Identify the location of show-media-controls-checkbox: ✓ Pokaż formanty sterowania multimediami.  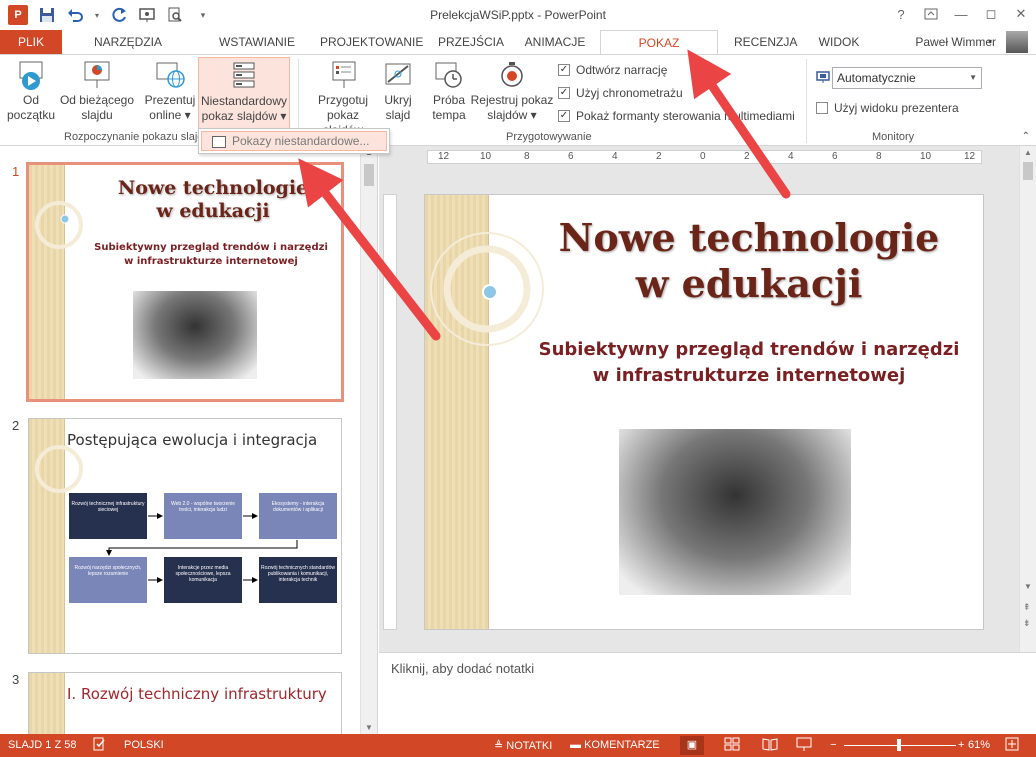
(676, 116).